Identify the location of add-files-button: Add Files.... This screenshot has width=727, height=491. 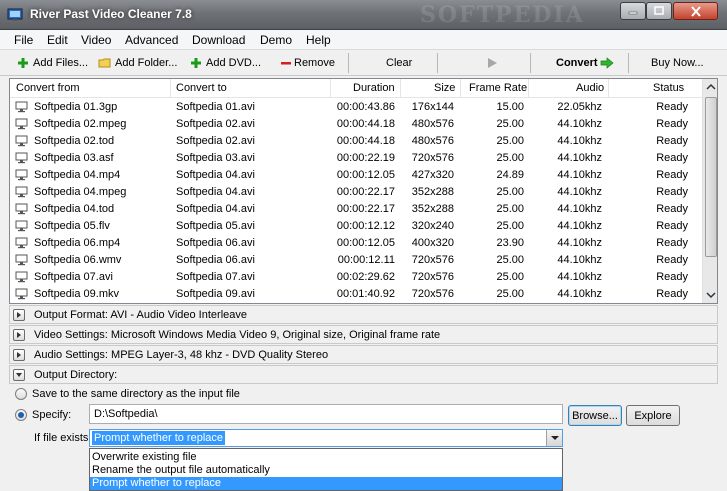
(52, 63).